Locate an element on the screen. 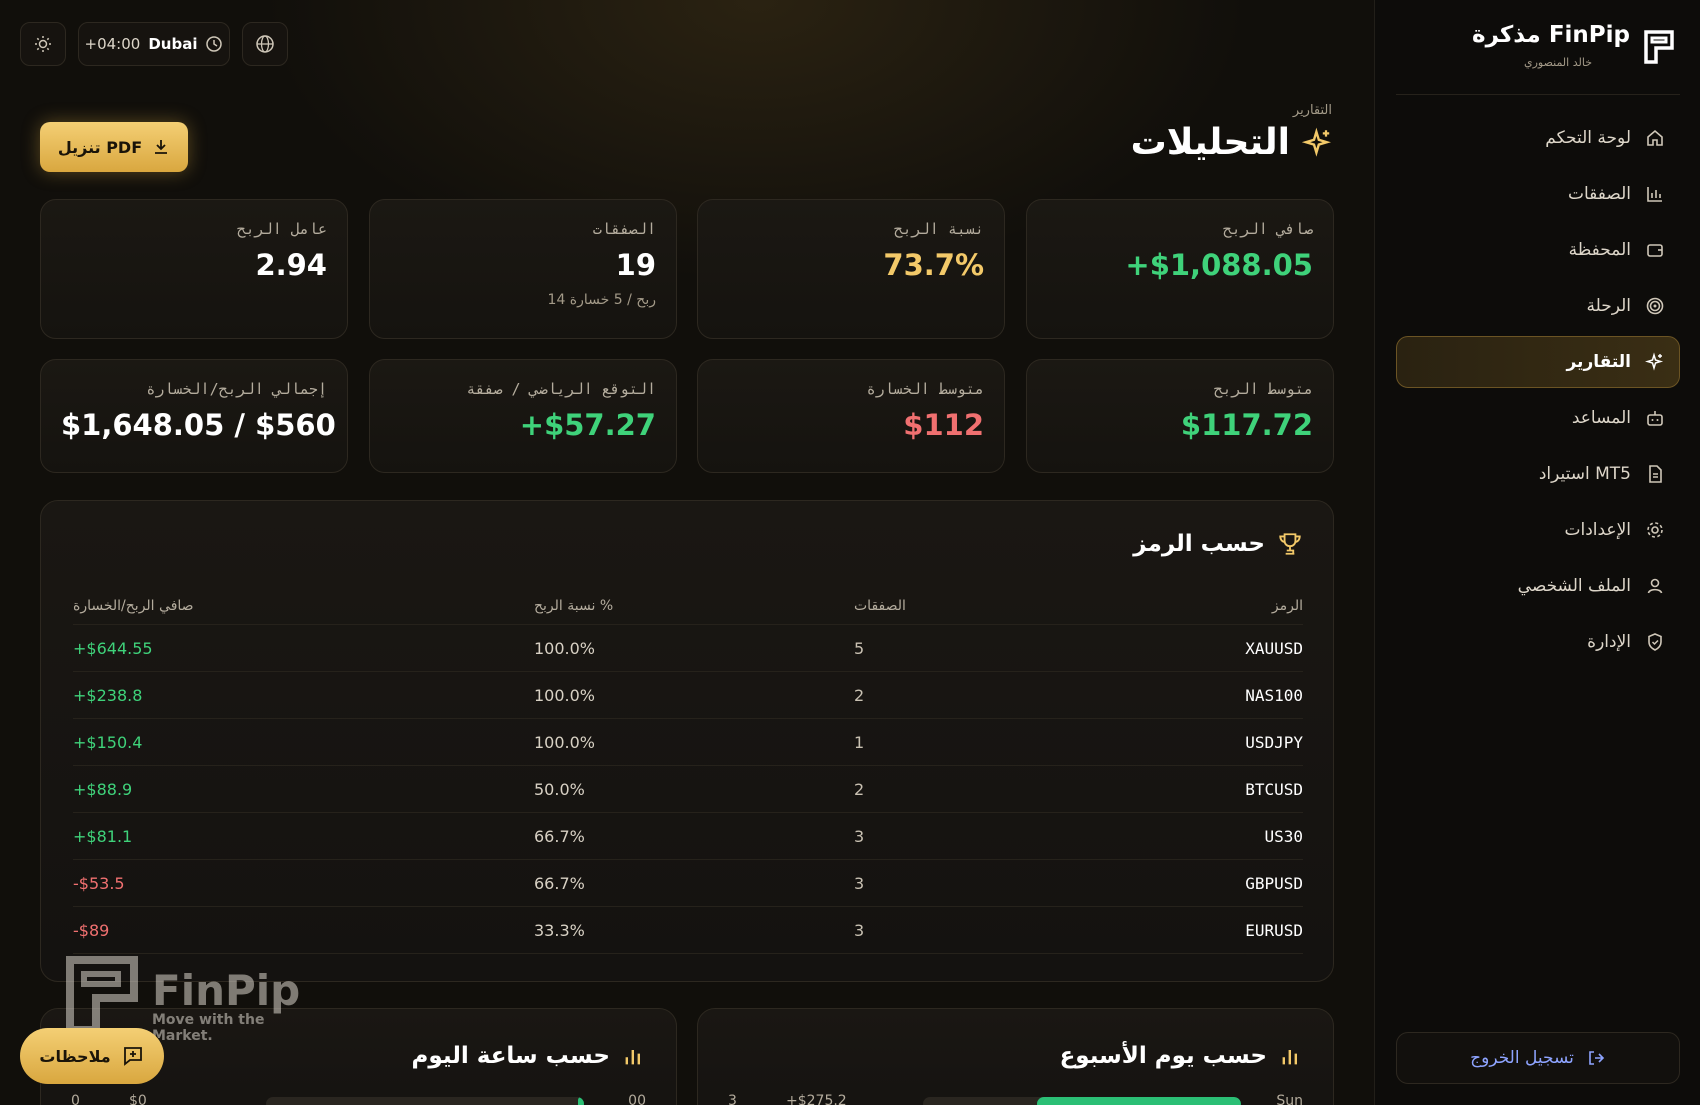 The image size is (1700, 1105). col-header-win-rate: نسبة الربح % is located at coordinates (573, 605).